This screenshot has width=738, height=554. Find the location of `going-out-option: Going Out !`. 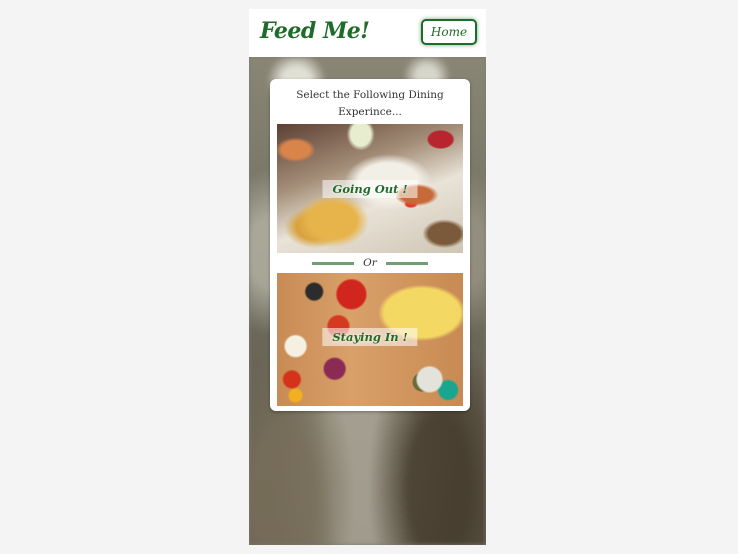

going-out-option: Going Out ! is located at coordinates (370, 188).